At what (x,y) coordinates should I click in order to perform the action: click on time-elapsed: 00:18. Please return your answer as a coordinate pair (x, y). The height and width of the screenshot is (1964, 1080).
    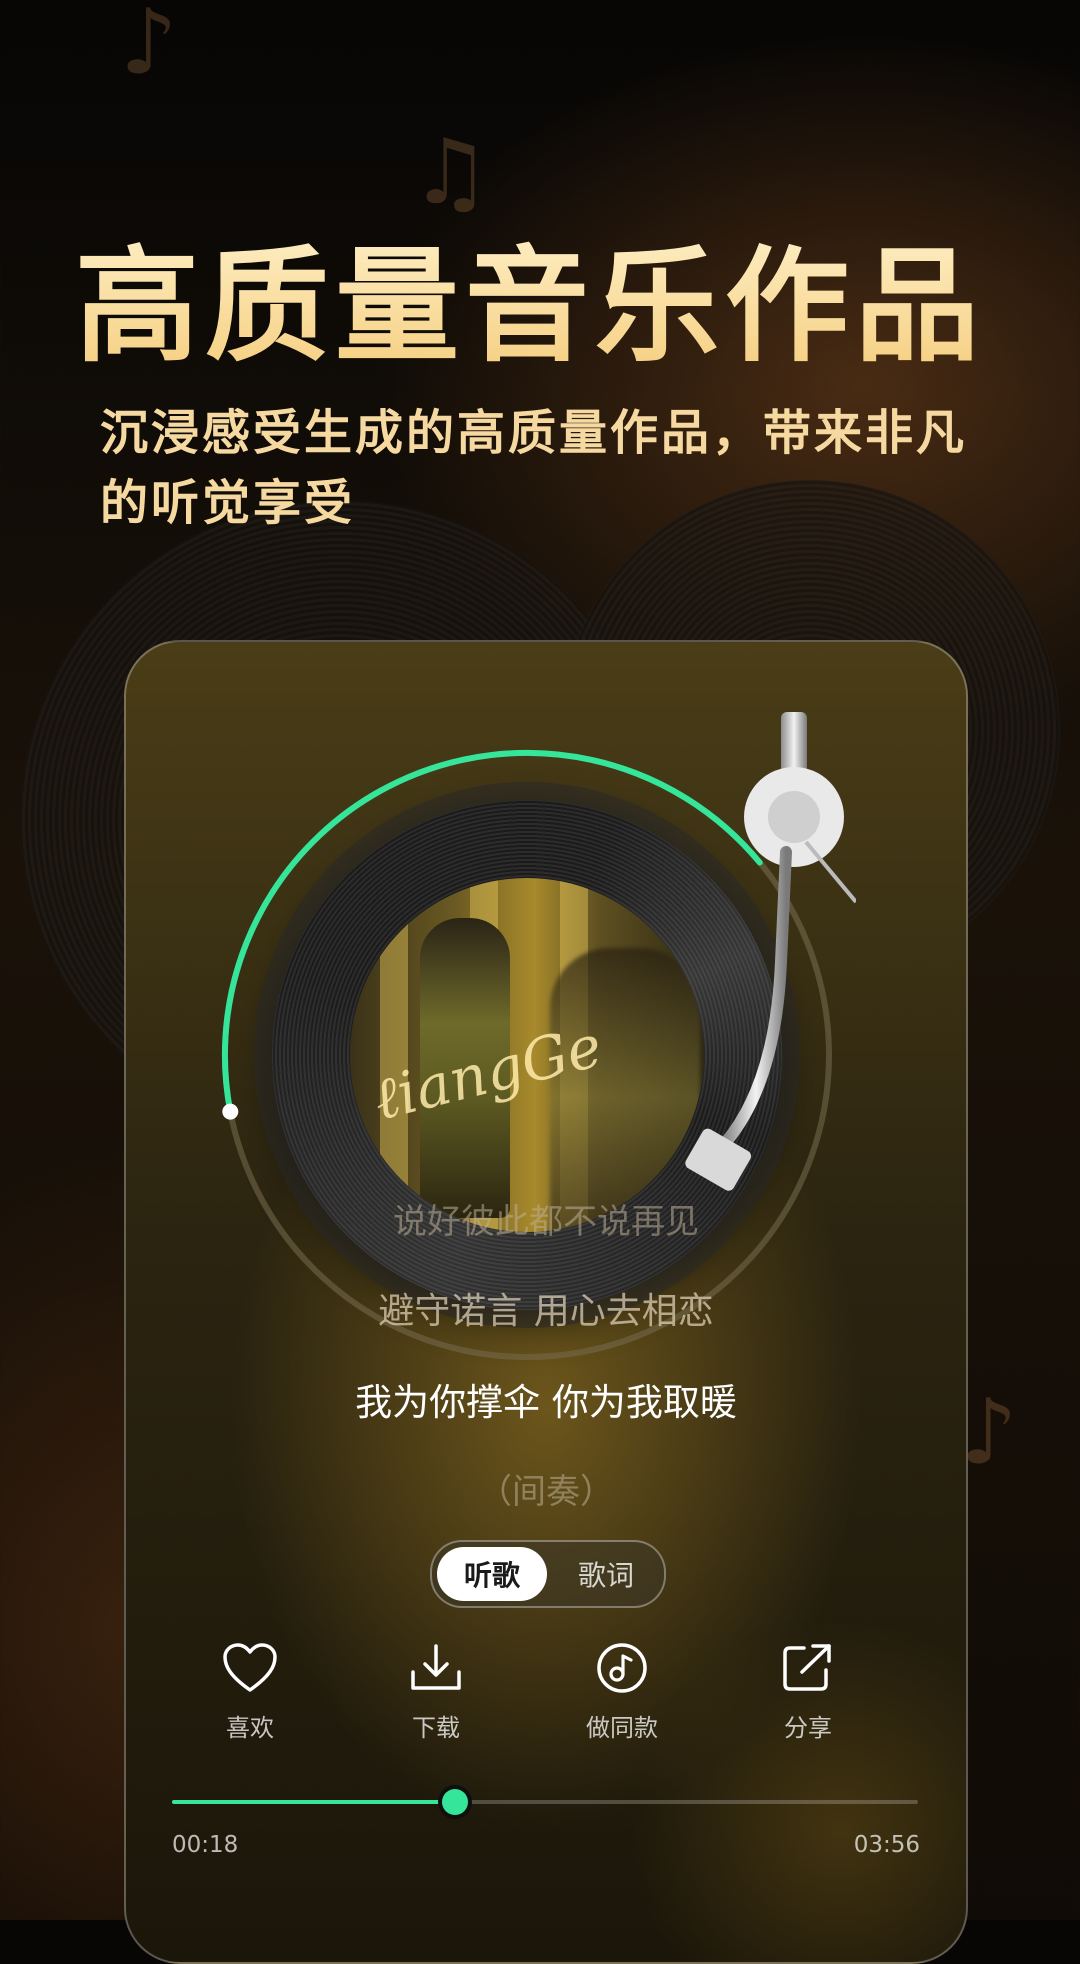
    Looking at the image, I should click on (205, 1845).